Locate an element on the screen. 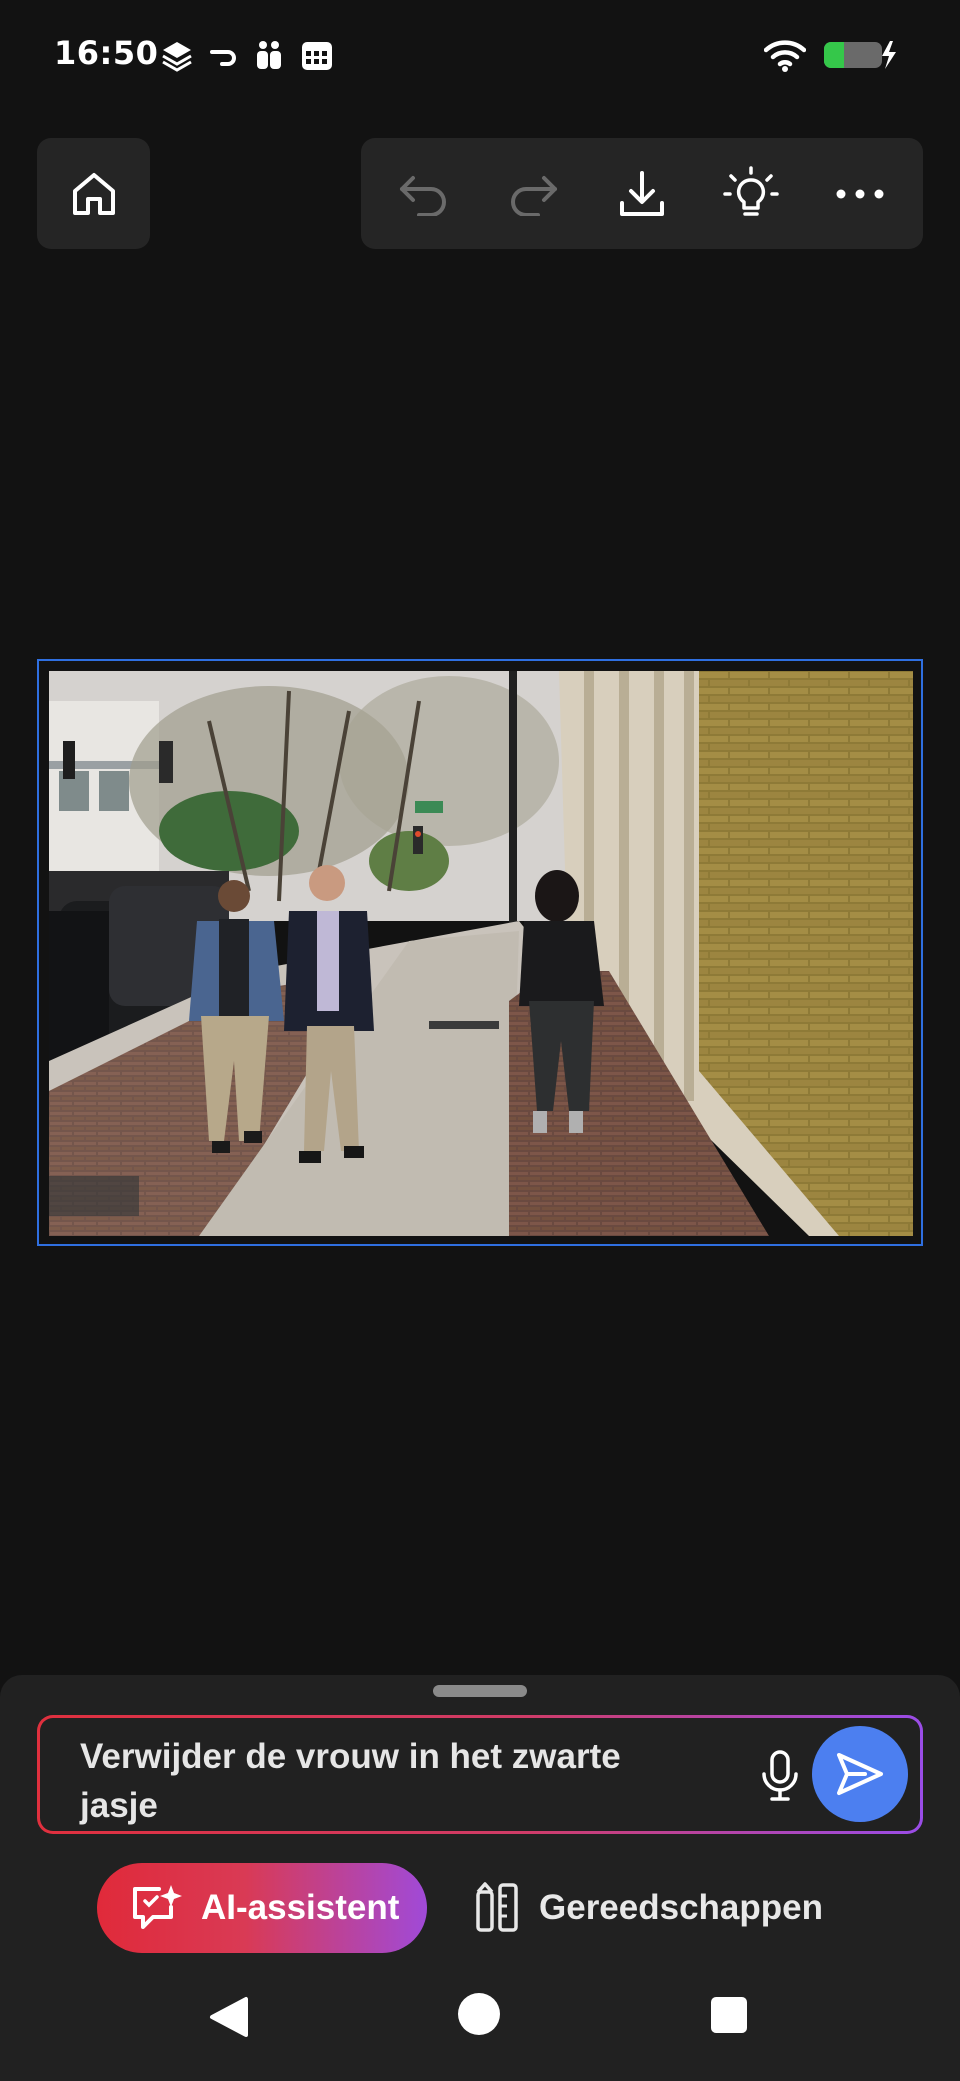 This screenshot has height=2081, width=960. prompt-input: Verwijder de vrouw in het zwarte jasje is located at coordinates (480, 1774).